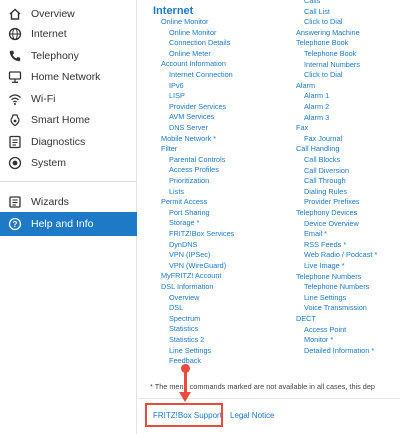 The image size is (400, 434). Describe the element at coordinates (325, 298) in the screenshot. I see `telephony-menu-link: Line Settings` at that location.